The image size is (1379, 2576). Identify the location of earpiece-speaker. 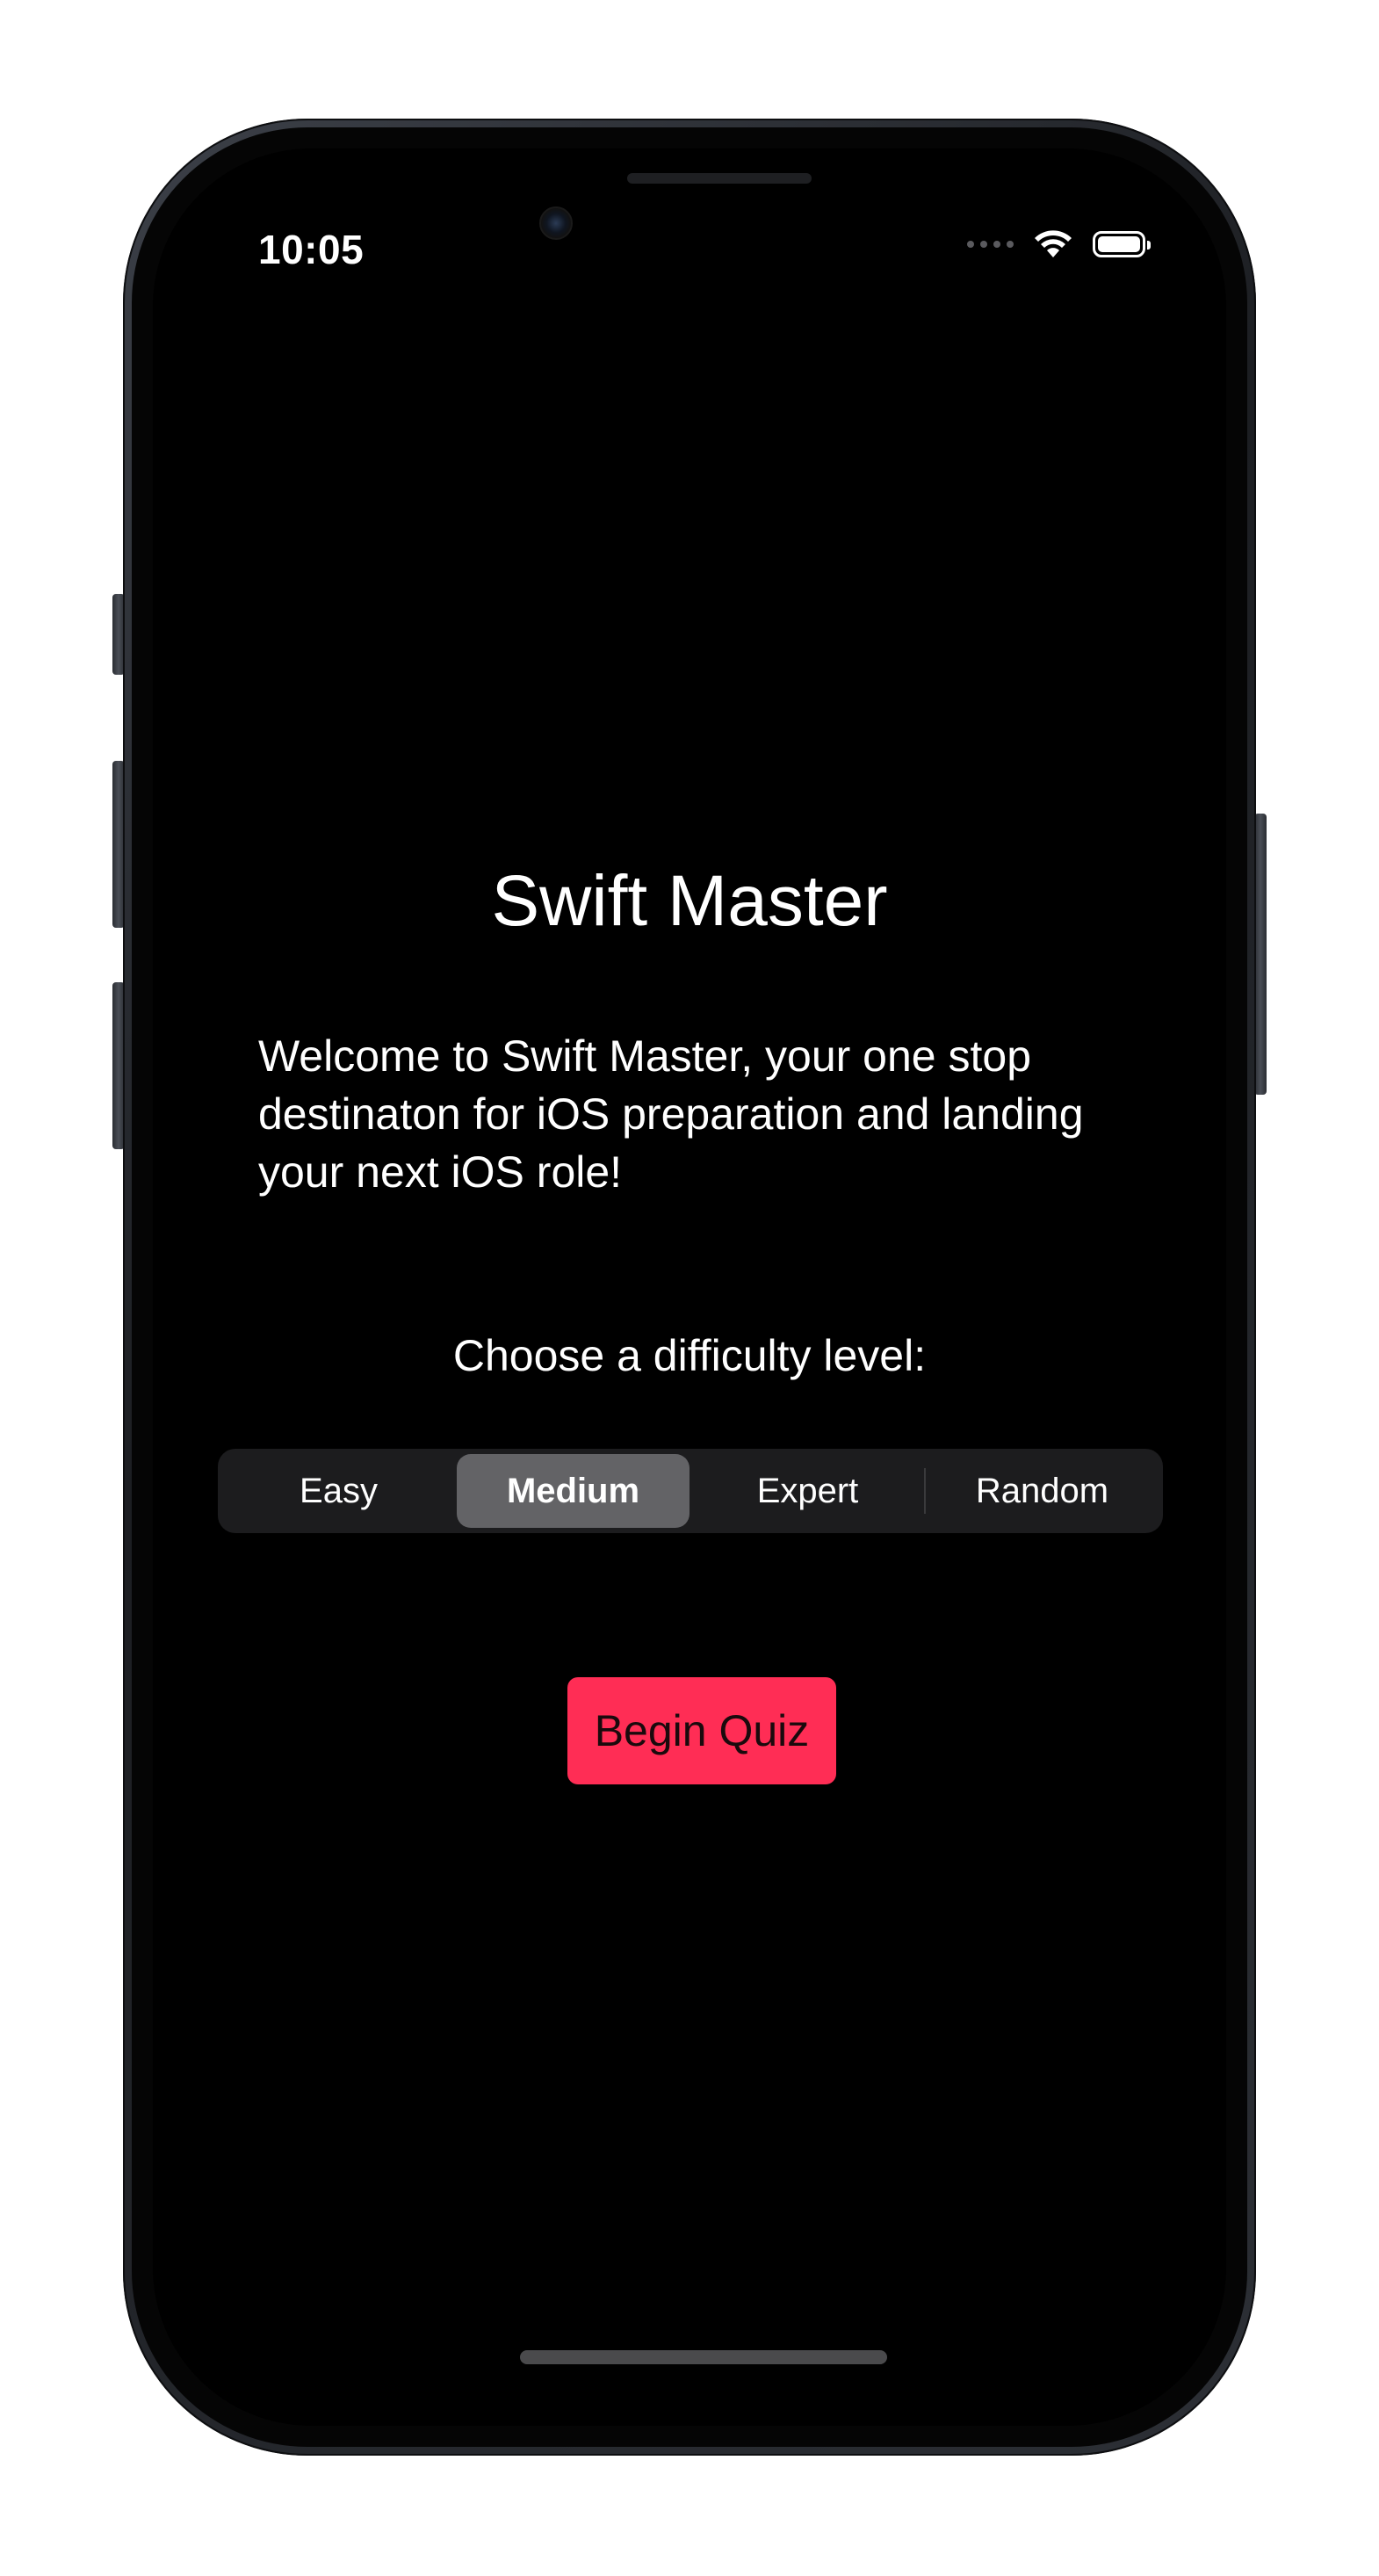
(719, 178).